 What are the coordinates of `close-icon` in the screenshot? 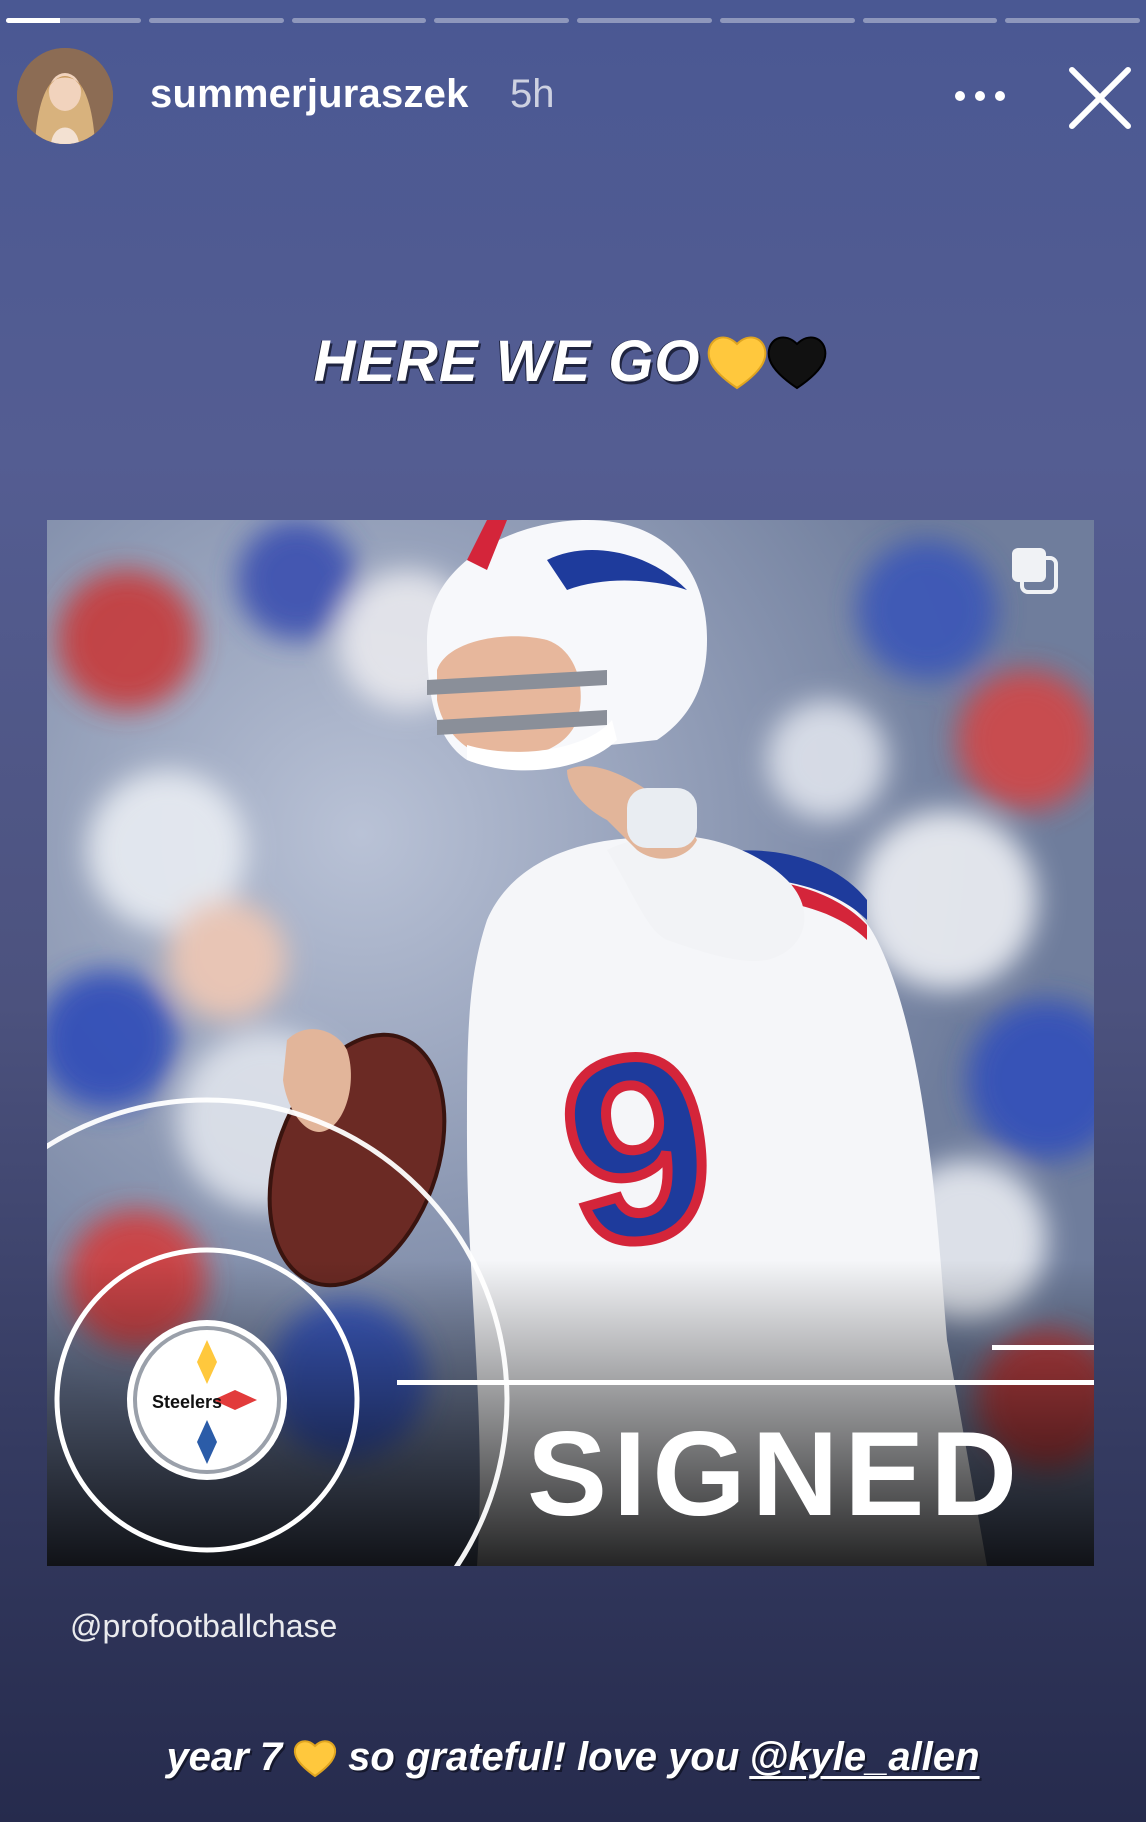 It's located at (1100, 98).